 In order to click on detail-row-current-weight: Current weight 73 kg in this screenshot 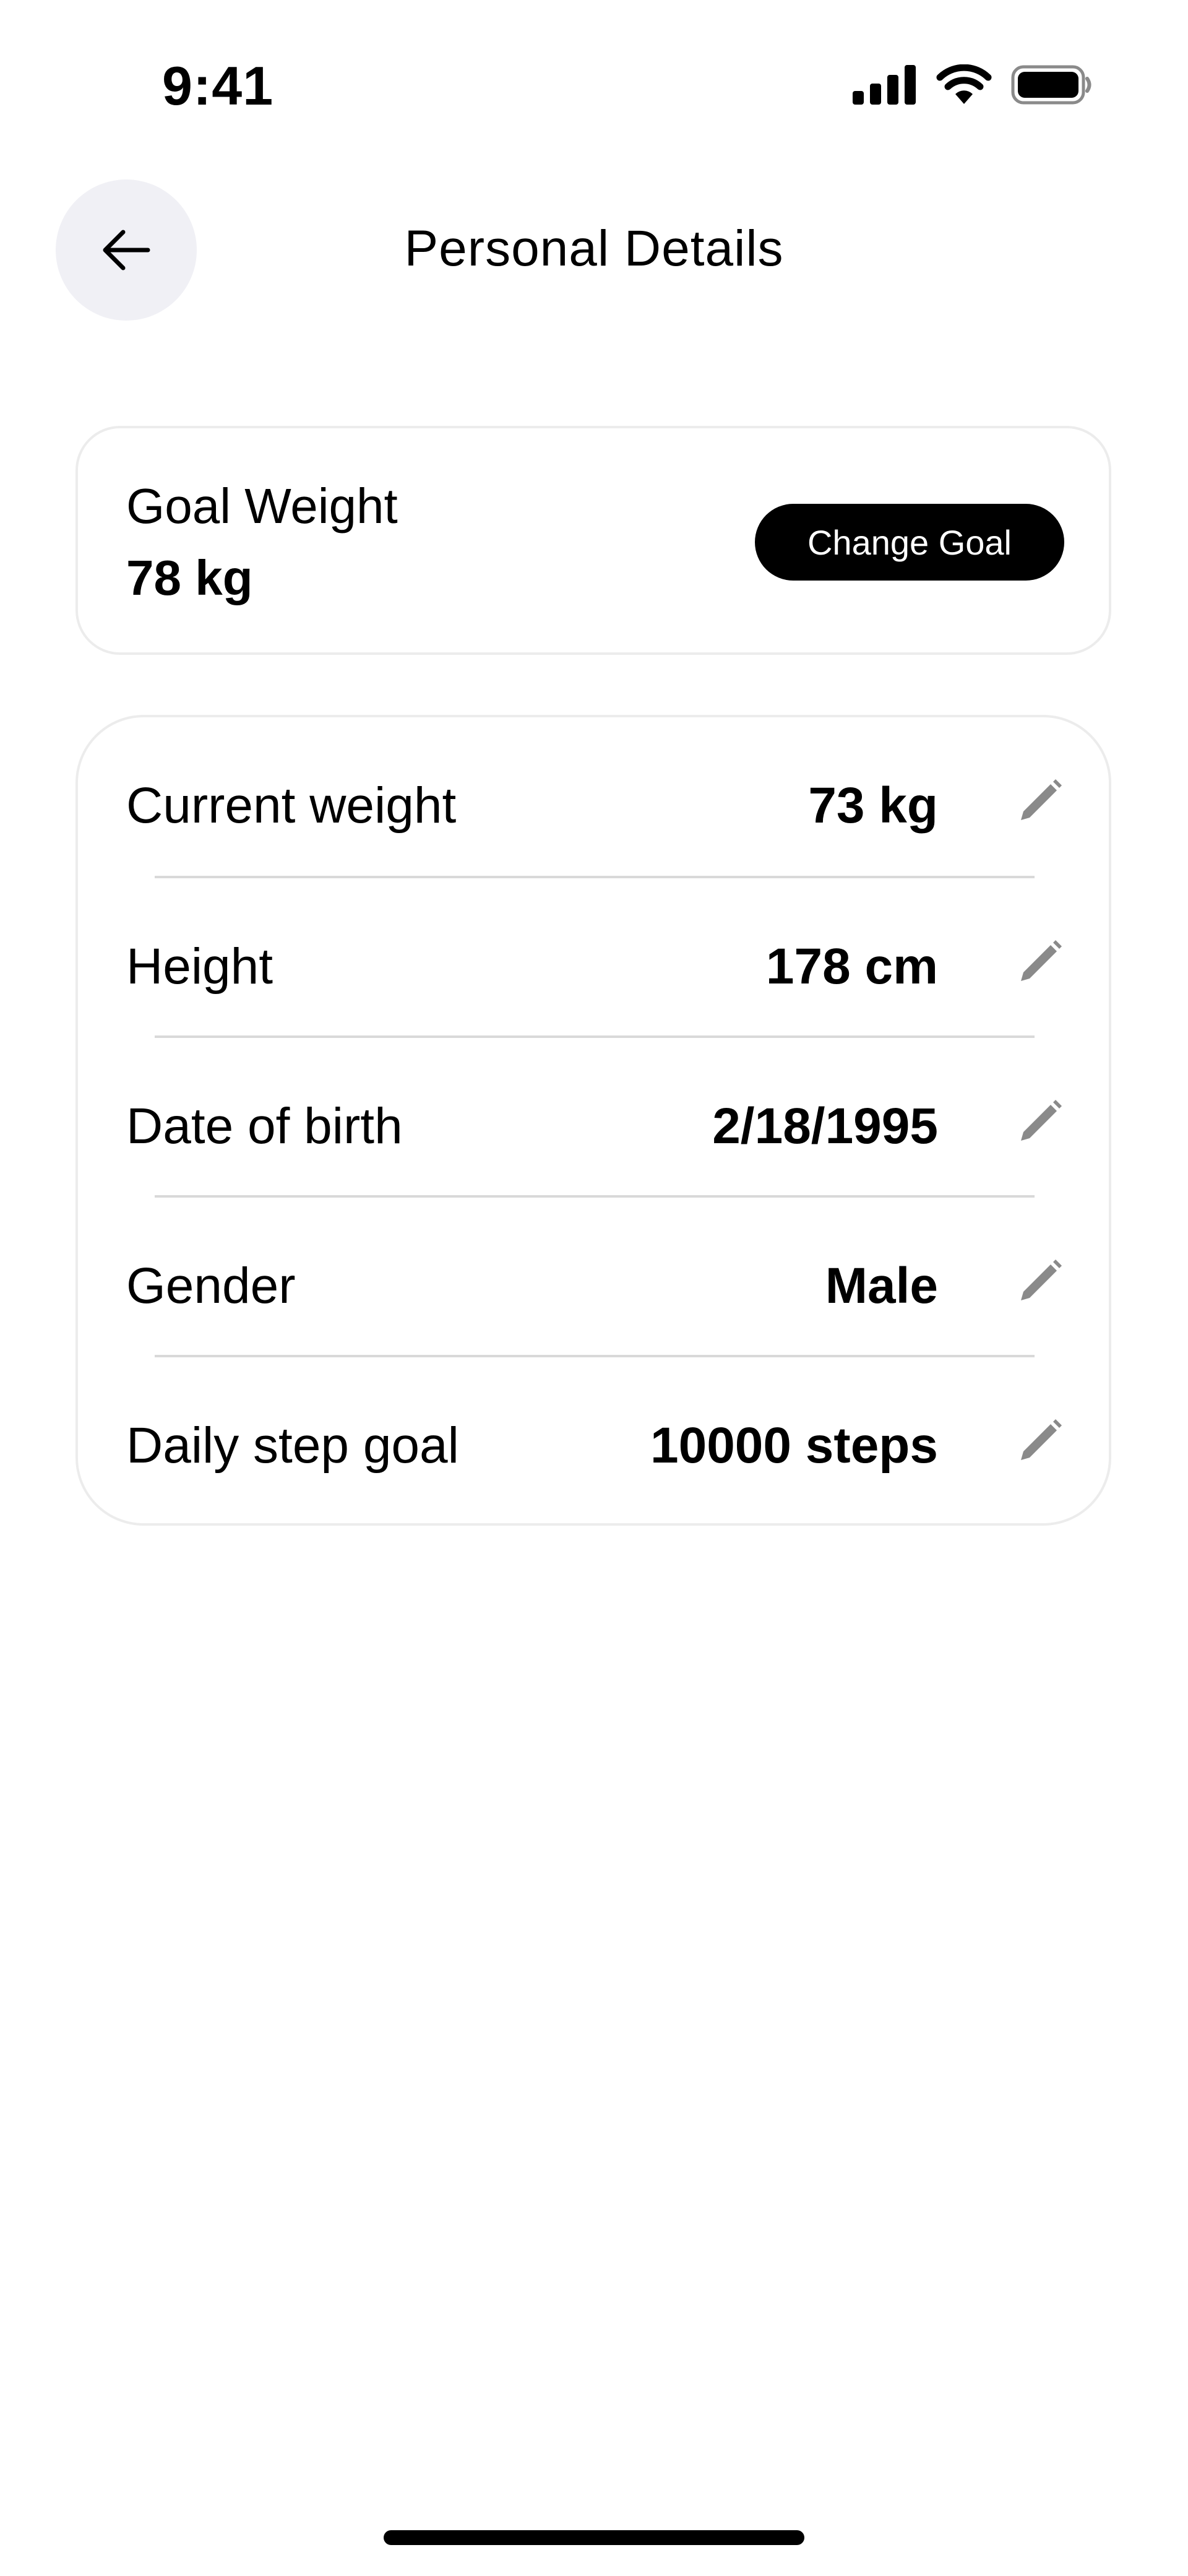, I will do `click(593, 796)`.